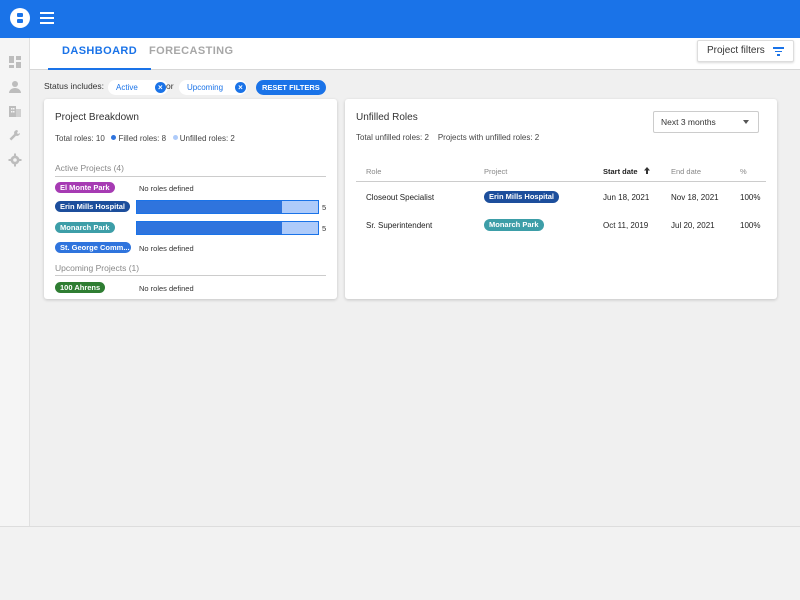 The height and width of the screenshot is (600, 800). I want to click on column-header-start-date: Start date, so click(620, 171).